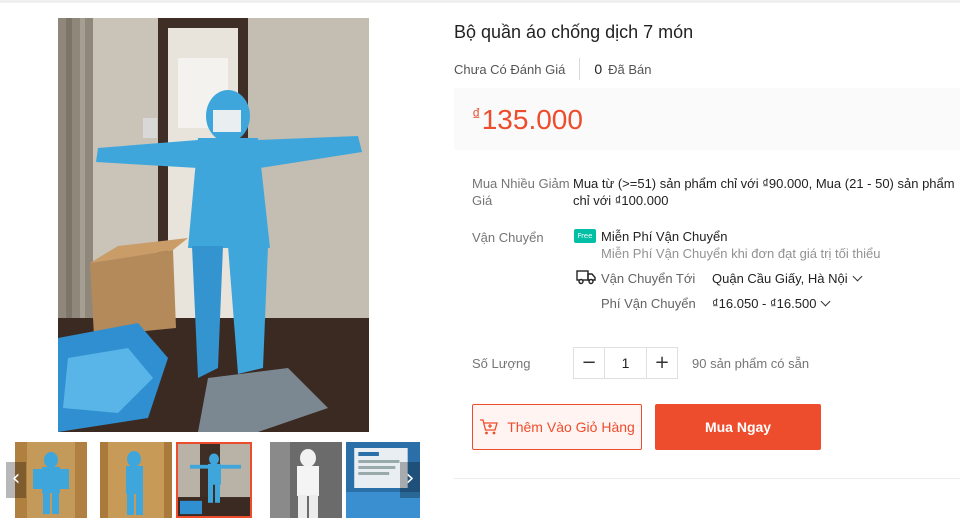 This screenshot has height=521, width=960. What do you see at coordinates (410, 480) in the screenshot?
I see `thumbnail-next-arrow: ›` at bounding box center [410, 480].